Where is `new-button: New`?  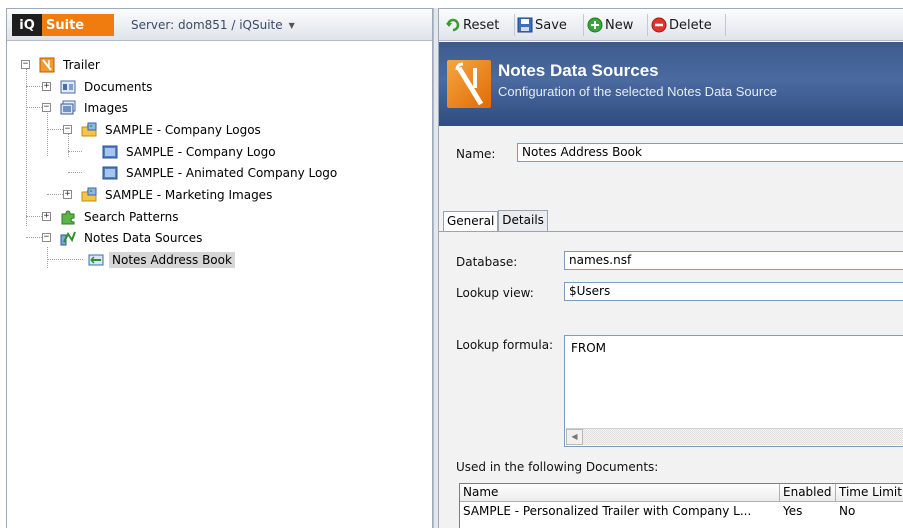 new-button: New is located at coordinates (610, 25).